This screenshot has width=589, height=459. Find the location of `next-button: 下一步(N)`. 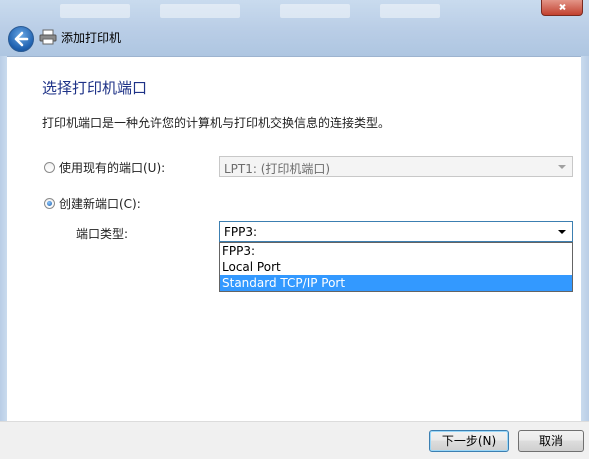

next-button: 下一步(N) is located at coordinates (469, 441).